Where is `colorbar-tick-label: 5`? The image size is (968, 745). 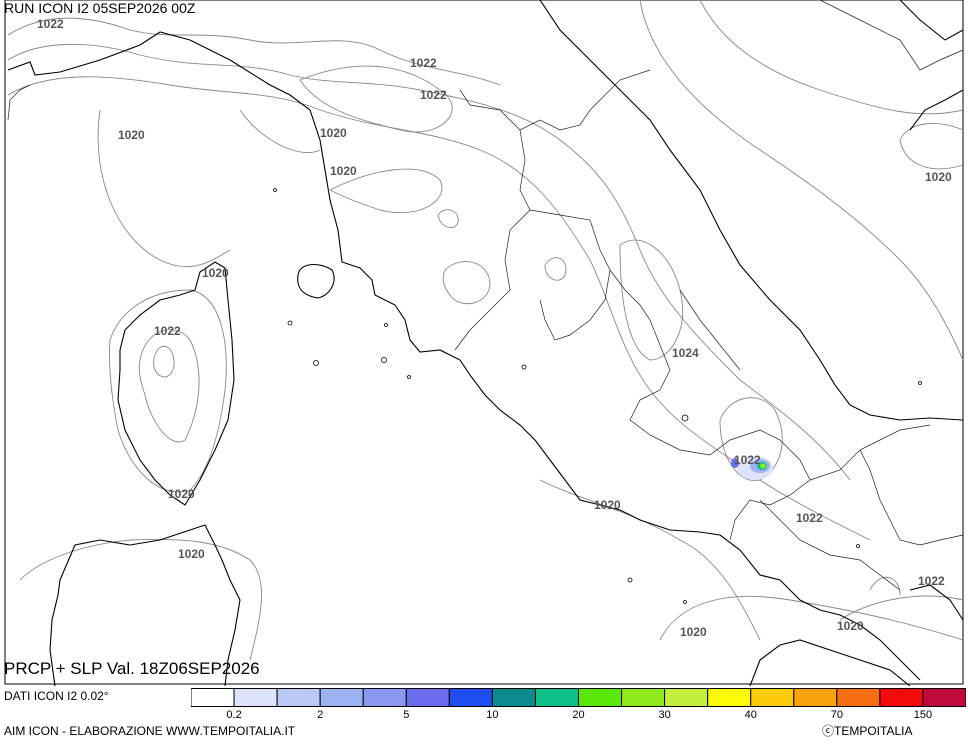
colorbar-tick-label: 5 is located at coordinates (406, 715).